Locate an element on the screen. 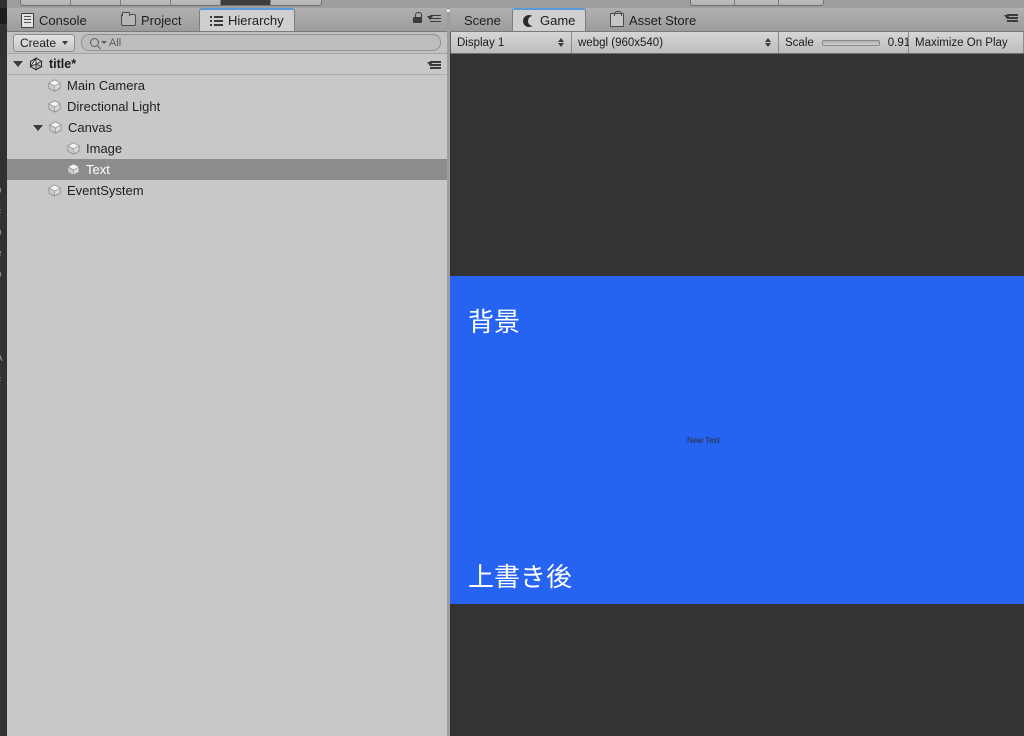 This screenshot has width=1024, height=736. folder-icon is located at coordinates (128, 19).